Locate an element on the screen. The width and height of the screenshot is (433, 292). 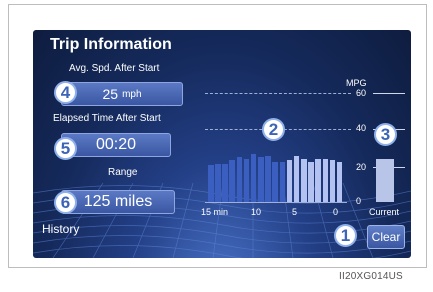
x-tick-label: 5 is located at coordinates (295, 212).